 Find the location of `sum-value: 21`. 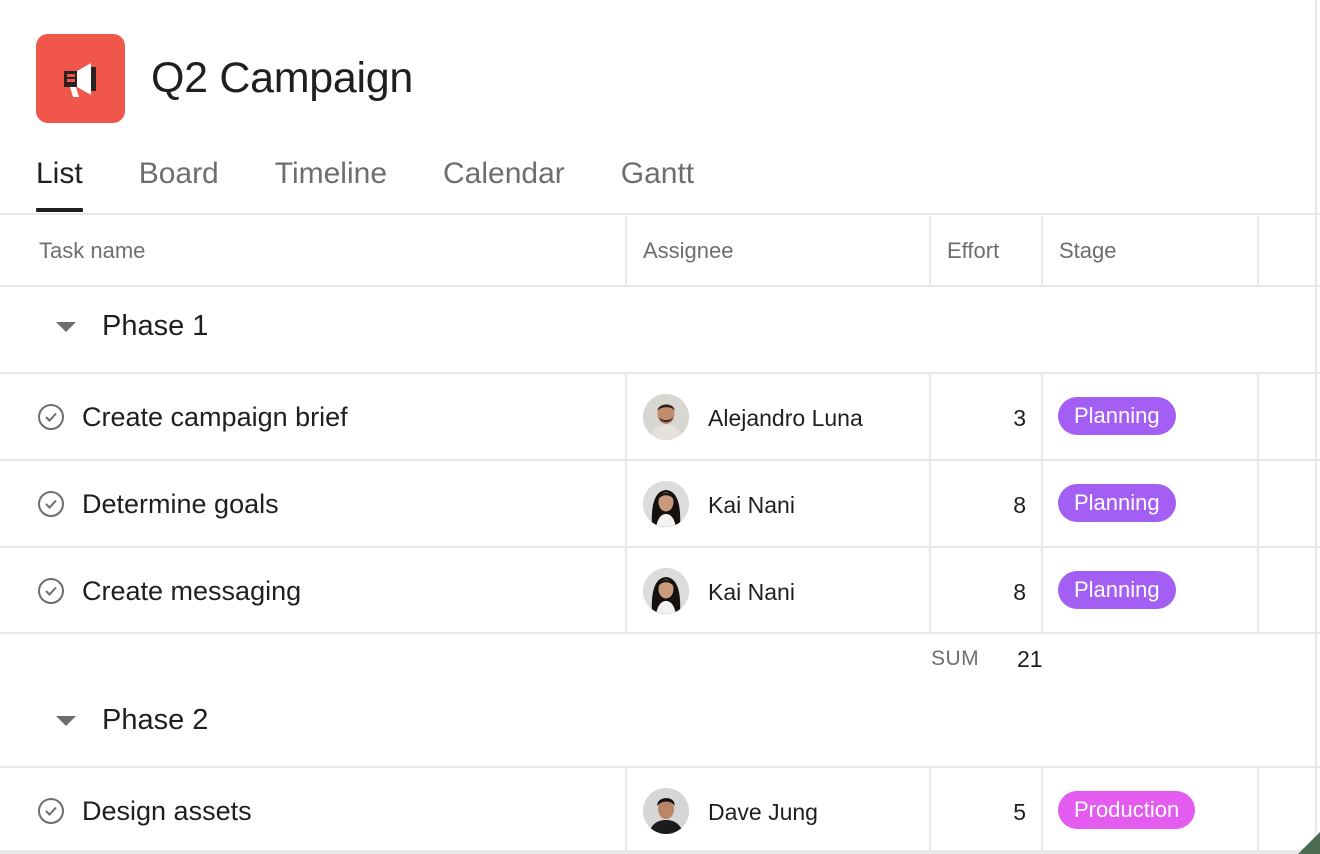

sum-value: 21 is located at coordinates (1030, 659).